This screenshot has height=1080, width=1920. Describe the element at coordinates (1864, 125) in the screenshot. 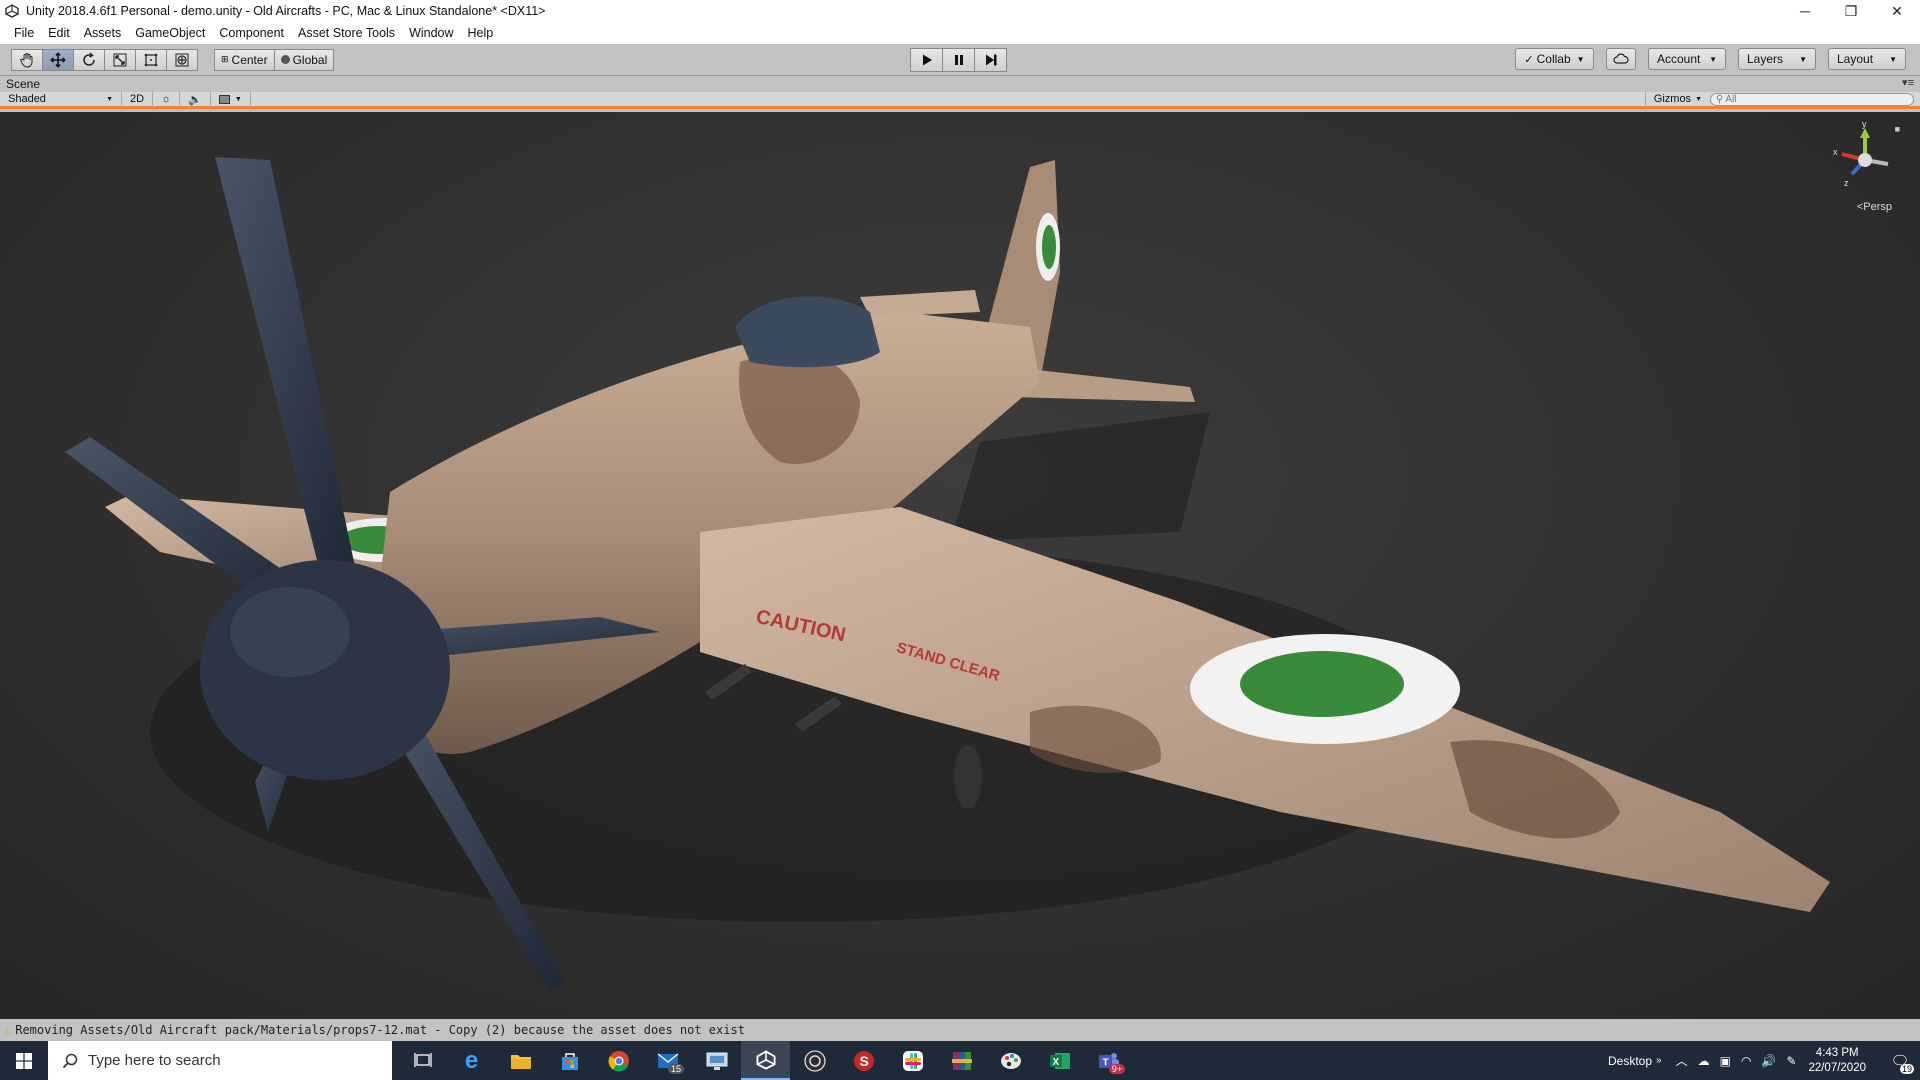

I see `gizmo-axis-y: y` at that location.